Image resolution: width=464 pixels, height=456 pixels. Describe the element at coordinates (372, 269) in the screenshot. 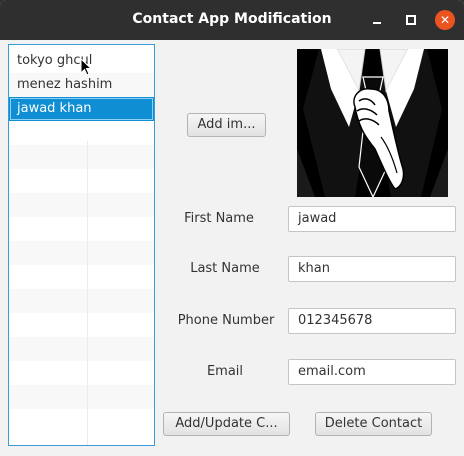

I see `last-name-field: khan` at that location.